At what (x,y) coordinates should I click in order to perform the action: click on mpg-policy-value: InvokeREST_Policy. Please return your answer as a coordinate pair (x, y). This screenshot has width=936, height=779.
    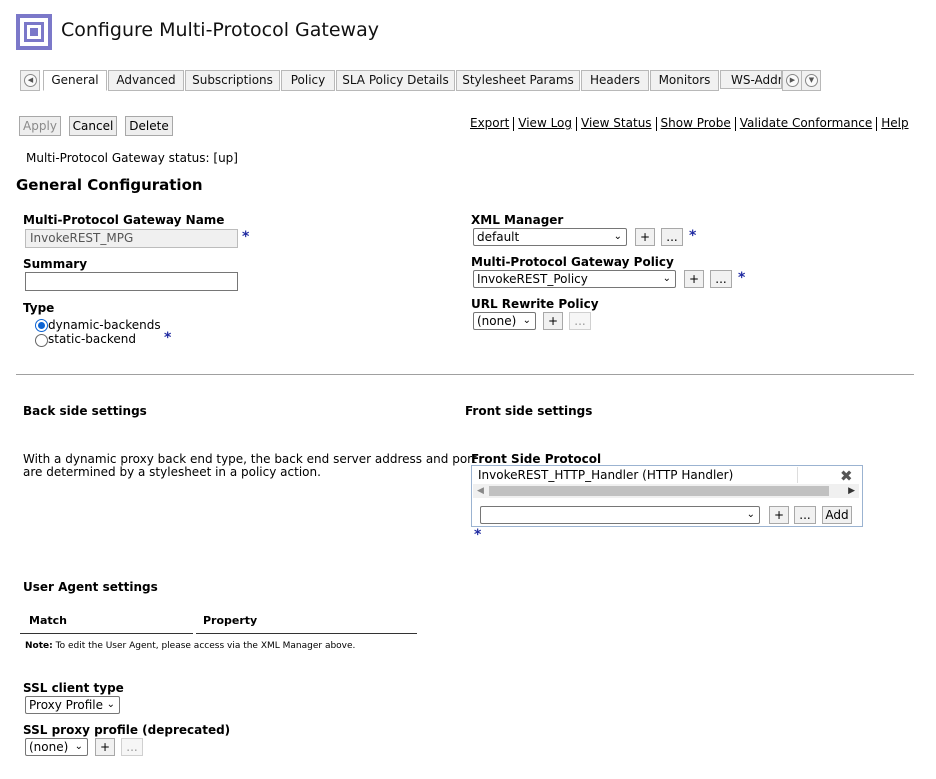
    Looking at the image, I should click on (532, 279).